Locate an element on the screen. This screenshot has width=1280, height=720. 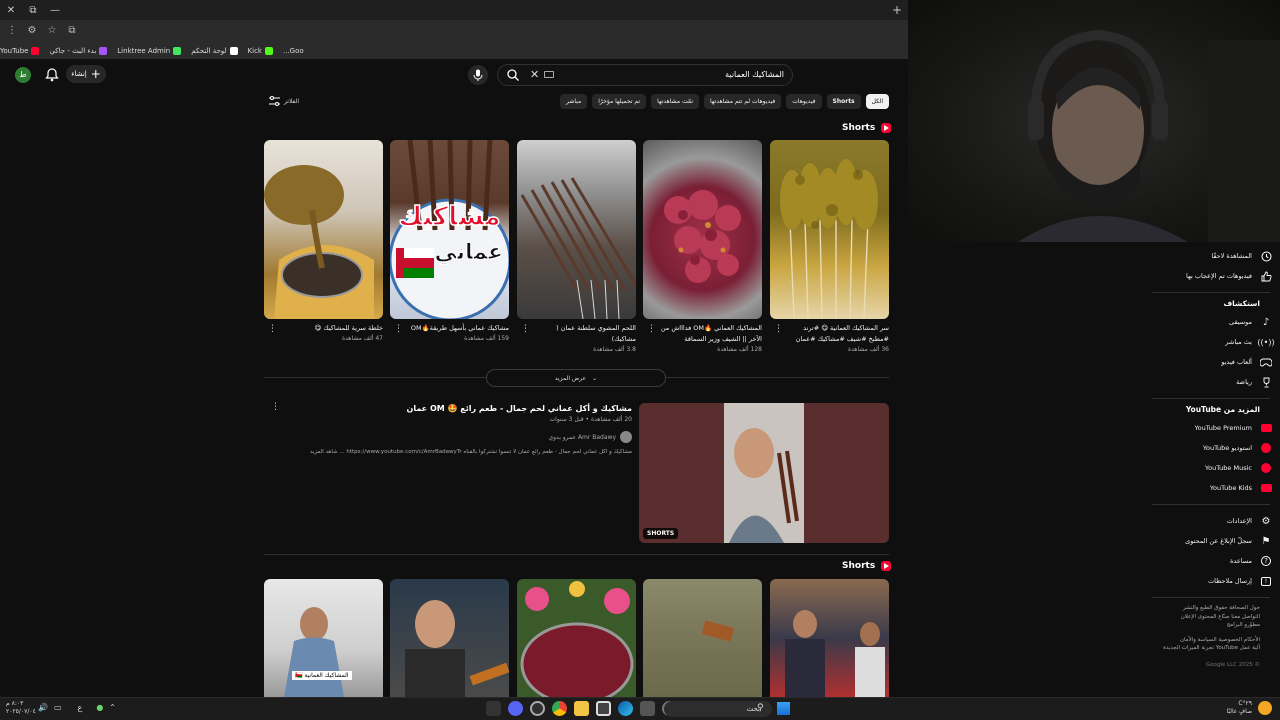
video-more-options-icon: ⋮ is located at coordinates (275, 407).